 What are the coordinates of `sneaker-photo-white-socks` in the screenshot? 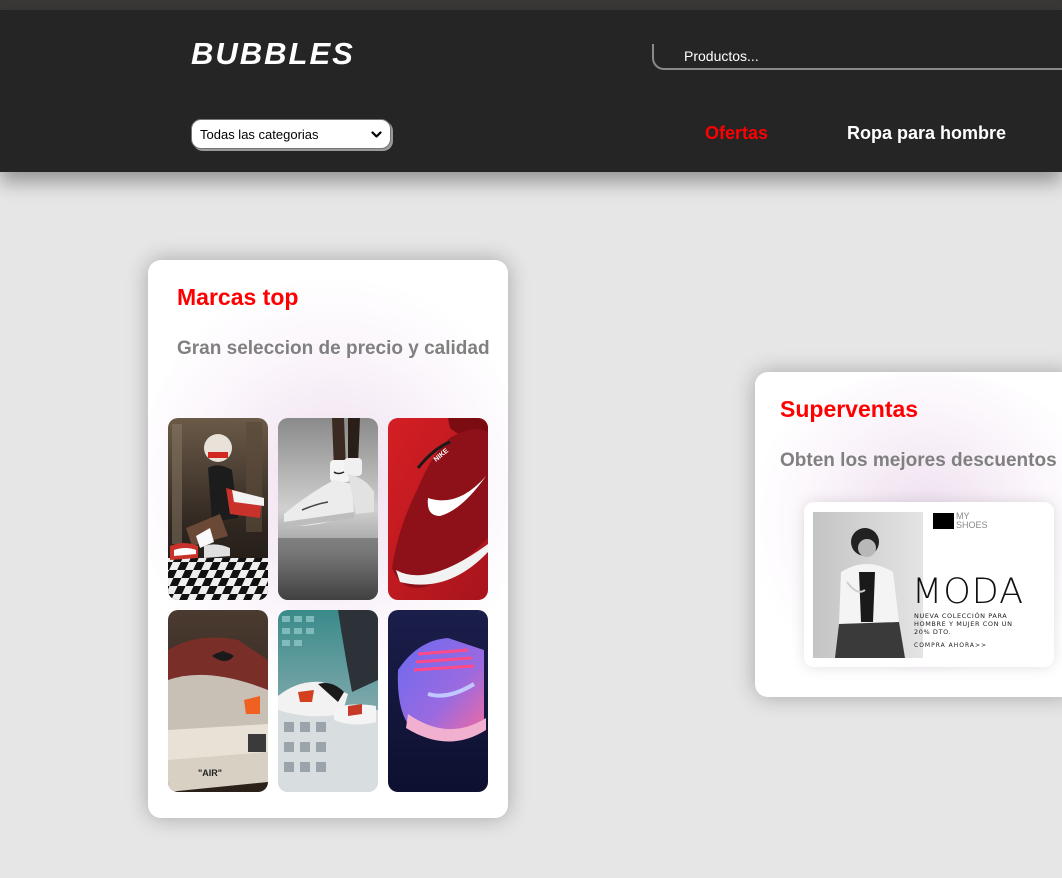 It's located at (328, 509).